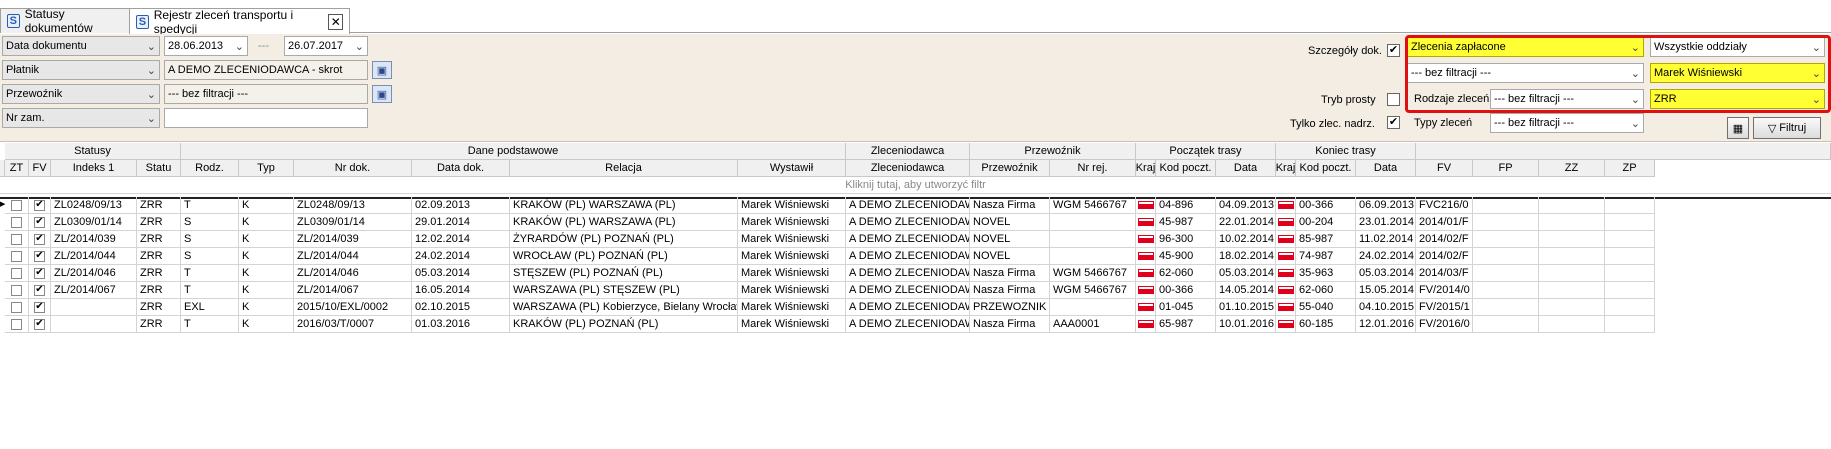  Describe the element at coordinates (624, 168) in the screenshot. I see `column-header: Relacja` at that location.